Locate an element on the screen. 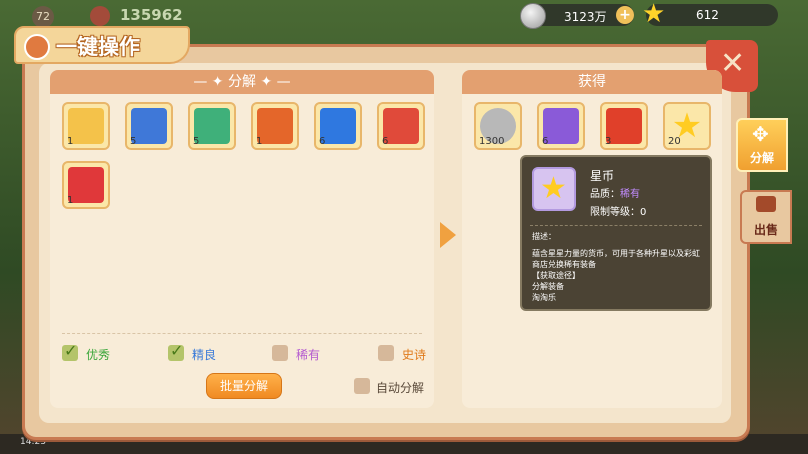  silver-coin-icon is located at coordinates (533, 16).